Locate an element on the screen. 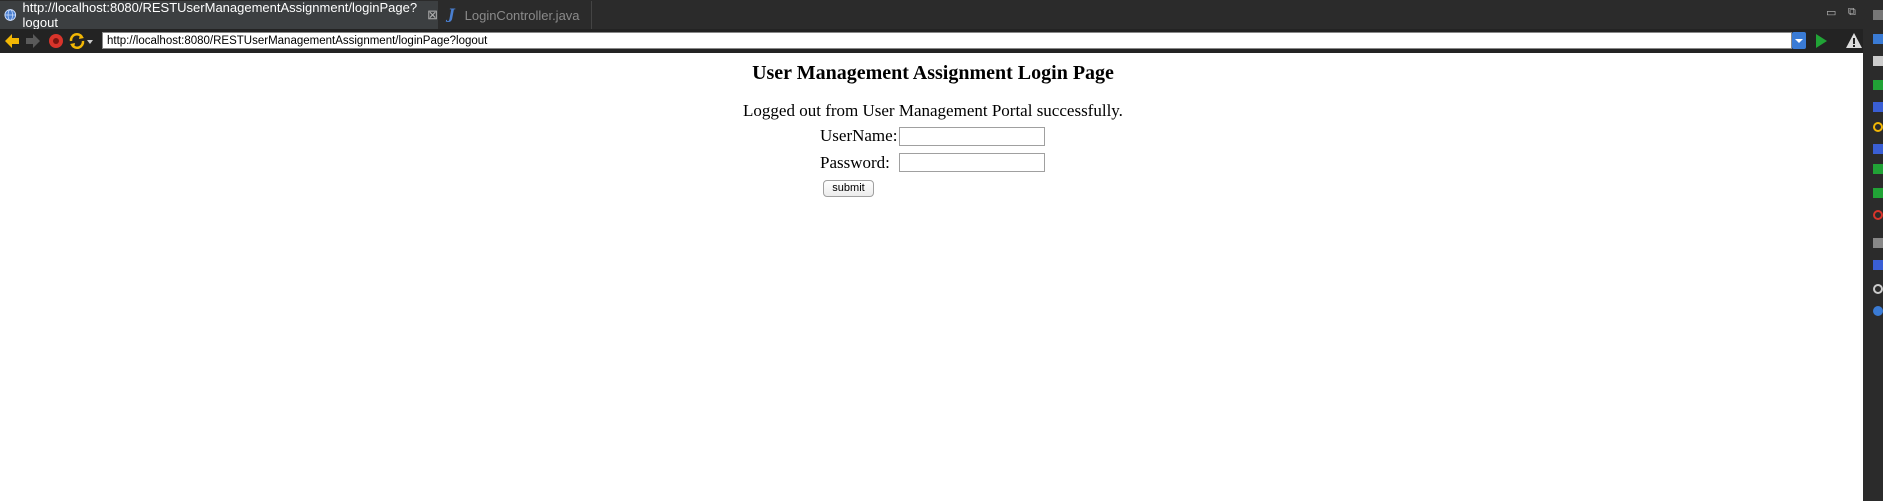 The height and width of the screenshot is (501, 1883). java-file-icon: J is located at coordinates (451, 15).